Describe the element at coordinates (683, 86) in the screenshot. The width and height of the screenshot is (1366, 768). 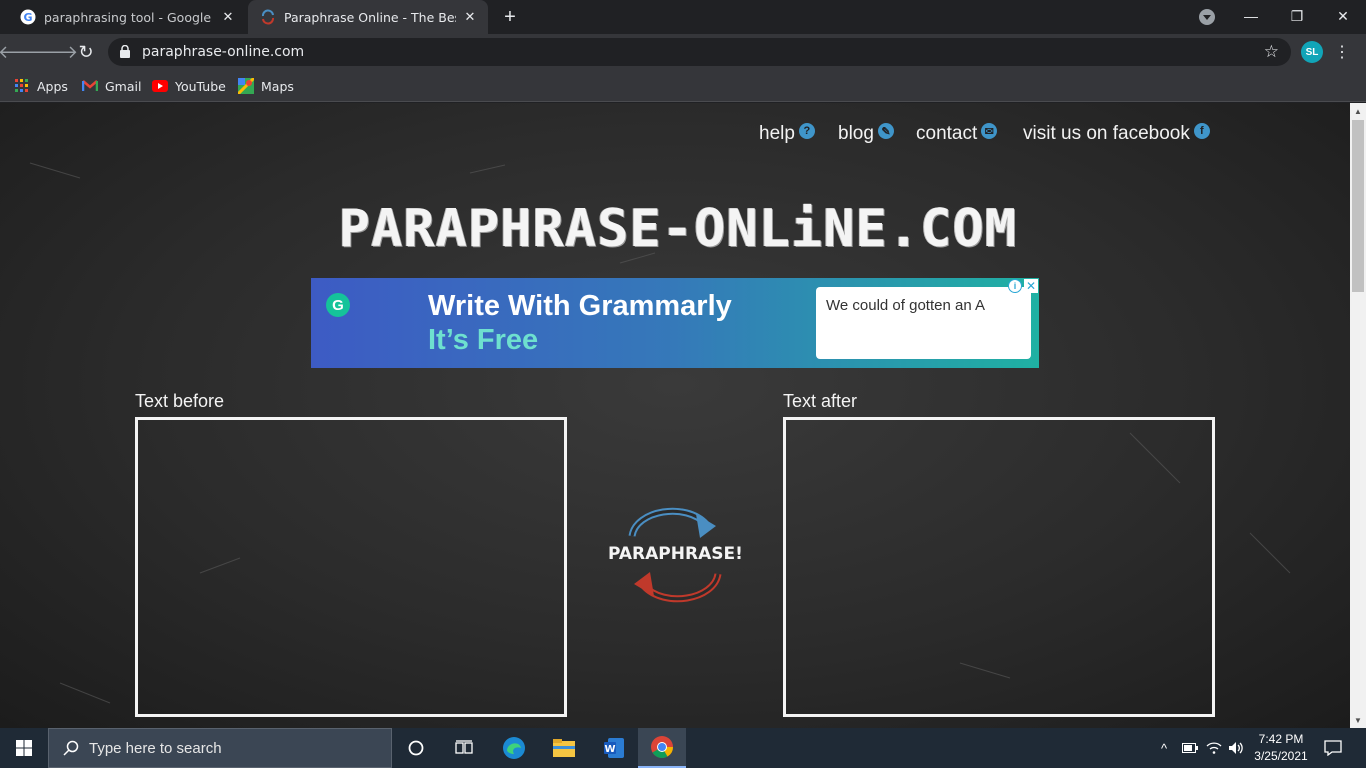
I see `bookmarks-bar: Apps Gmail YouTube Maps` at that location.